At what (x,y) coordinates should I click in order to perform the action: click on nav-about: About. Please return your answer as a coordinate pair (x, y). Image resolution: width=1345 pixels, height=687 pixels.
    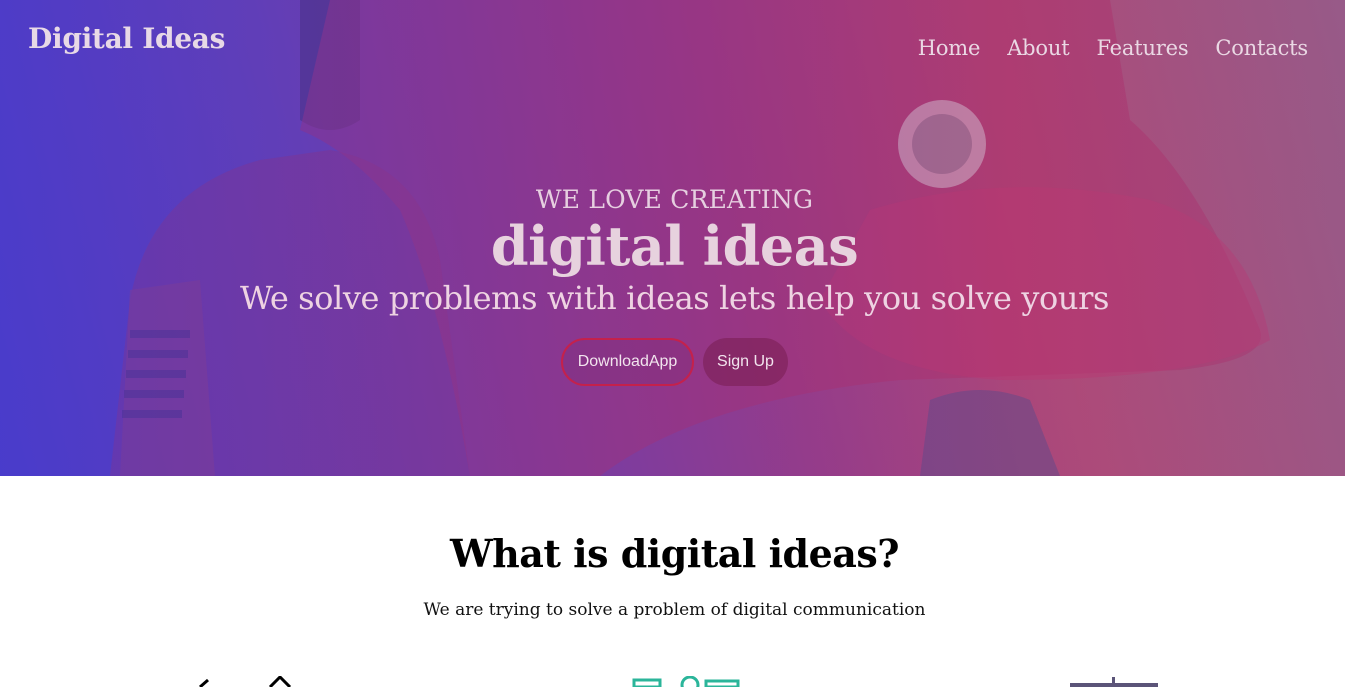
    Looking at the image, I should click on (1038, 48).